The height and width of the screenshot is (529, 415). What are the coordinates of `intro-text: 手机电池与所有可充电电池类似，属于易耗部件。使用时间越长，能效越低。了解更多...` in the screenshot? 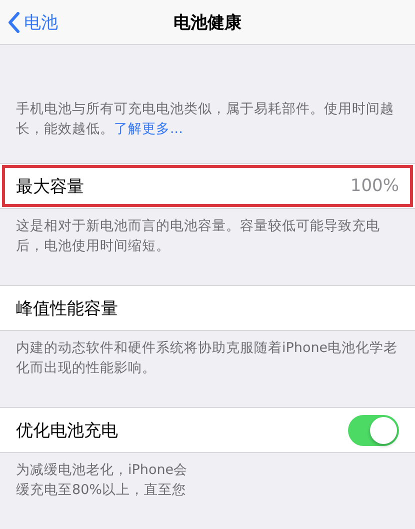 It's located at (205, 119).